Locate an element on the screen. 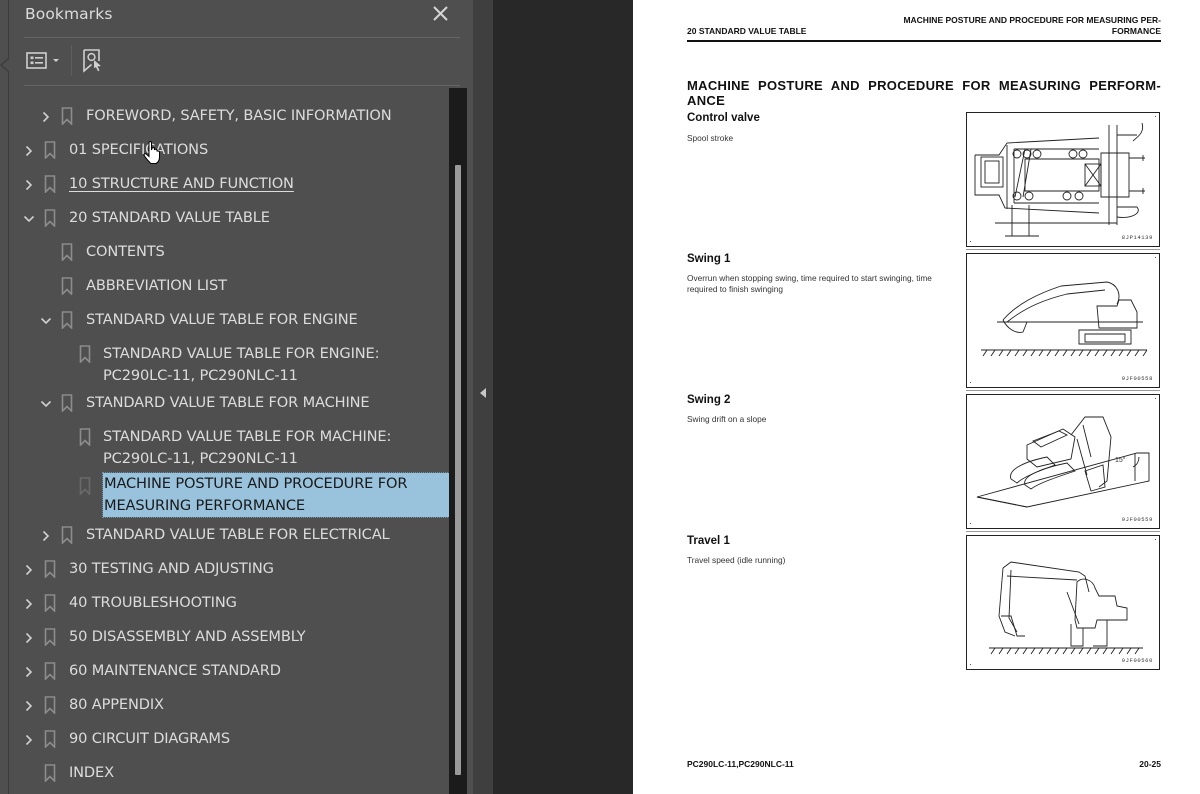 This screenshot has width=1200, height=794. bookmark-label: 80 APPENDIX is located at coordinates (116, 704).